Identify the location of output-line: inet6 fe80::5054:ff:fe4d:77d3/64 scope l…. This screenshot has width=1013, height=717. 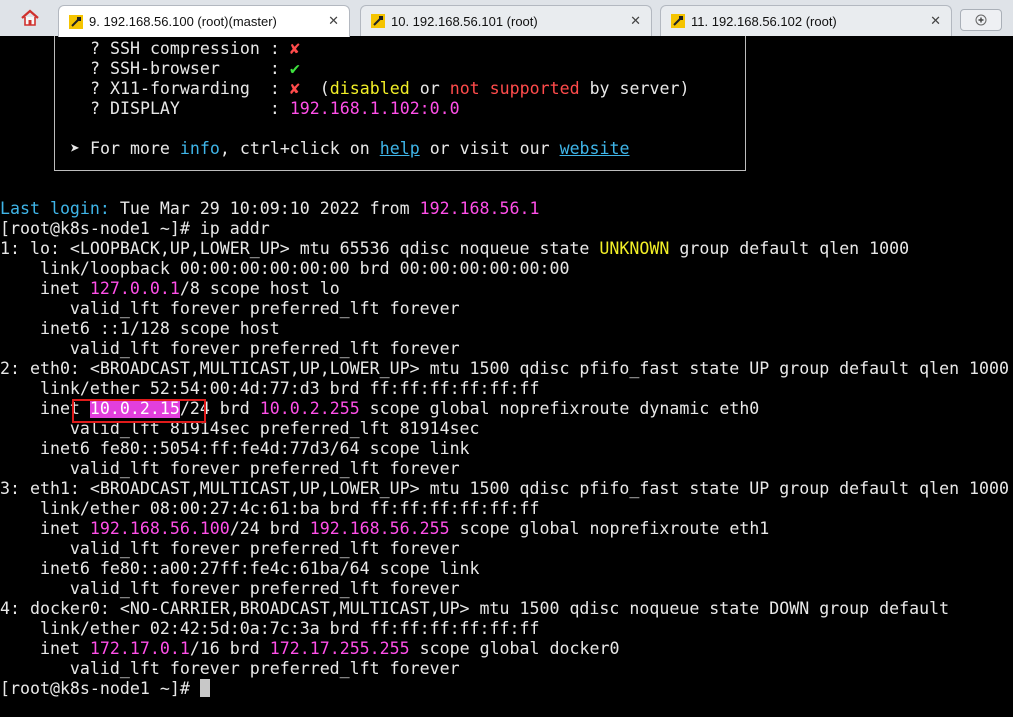
(235, 448).